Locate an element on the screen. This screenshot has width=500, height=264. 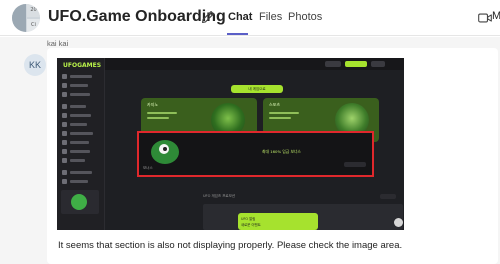
monster-icon is located at coordinates (79, 202).